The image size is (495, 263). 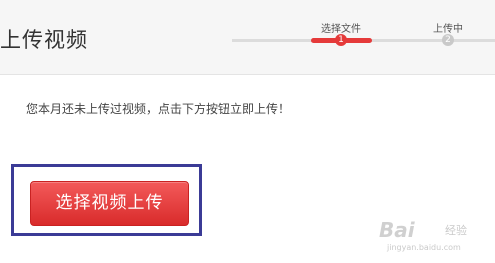 What do you see at coordinates (448, 29) in the screenshot?
I see `step-label-uploading: 上传中` at bounding box center [448, 29].